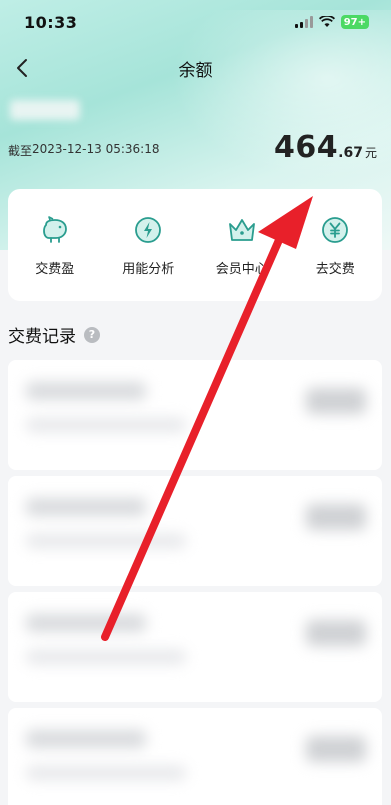  What do you see at coordinates (195, 245) in the screenshot?
I see `service-card: 交费盈 用能分析 会员中心 去交费` at bounding box center [195, 245].